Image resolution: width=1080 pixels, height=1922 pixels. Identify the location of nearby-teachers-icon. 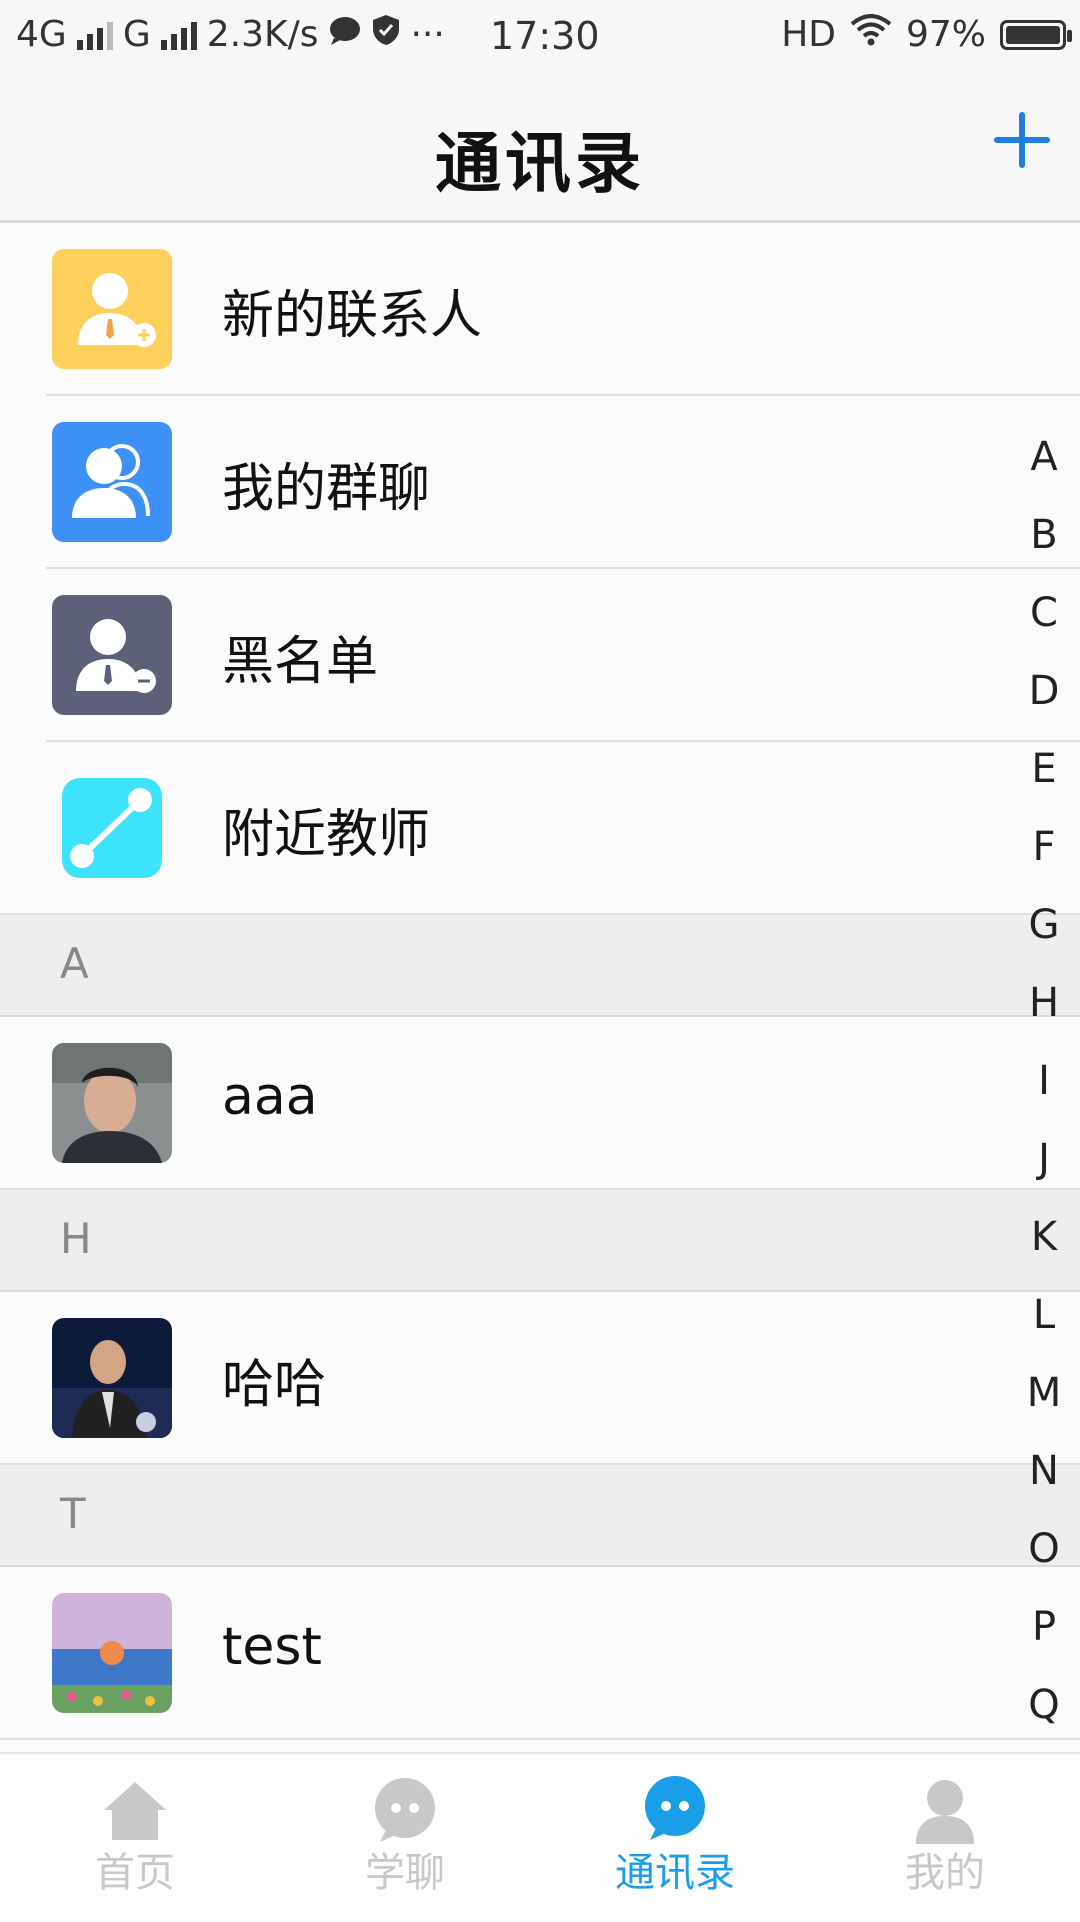
(112, 828).